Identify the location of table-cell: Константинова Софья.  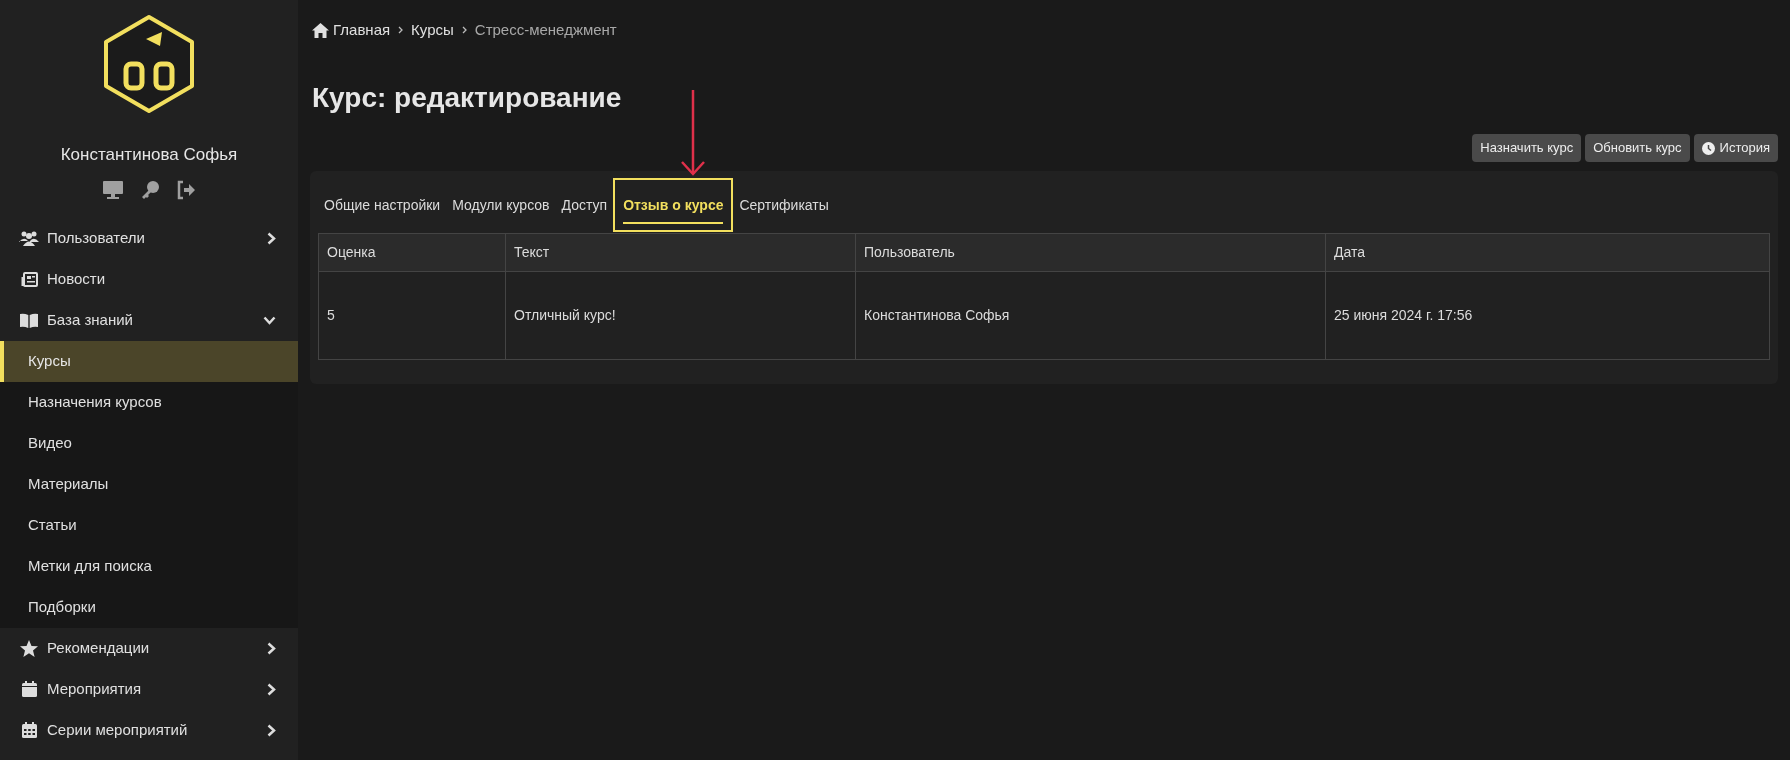
(1090, 315).